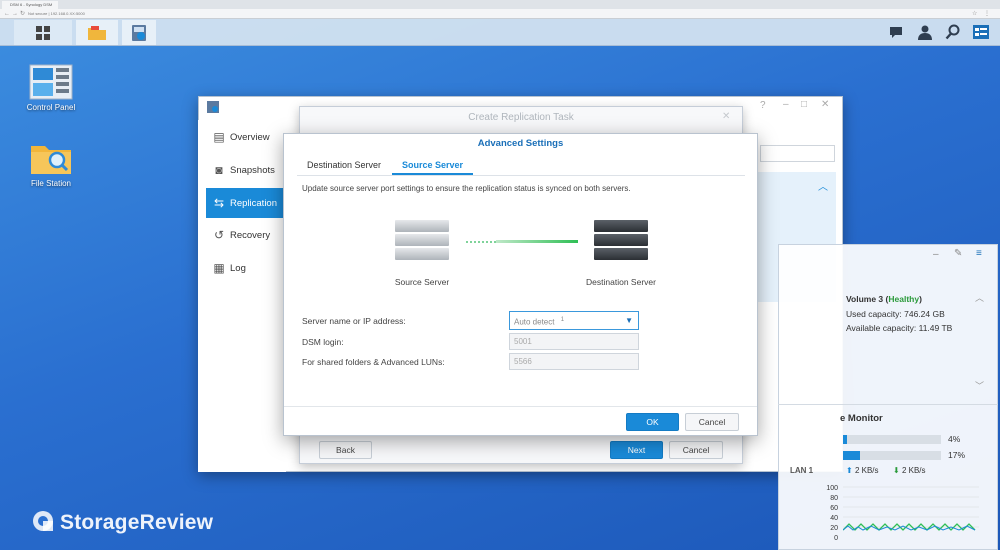 This screenshot has height=550, width=1000. What do you see at coordinates (936, 254) in the screenshot?
I see `widget-minimize-icon: –` at bounding box center [936, 254].